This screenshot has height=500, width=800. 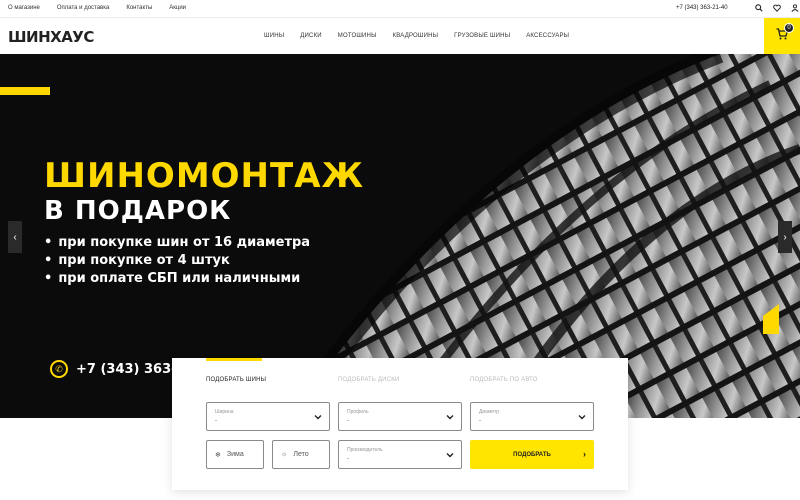 I want to click on winter-label: Зима, so click(x=235, y=454).